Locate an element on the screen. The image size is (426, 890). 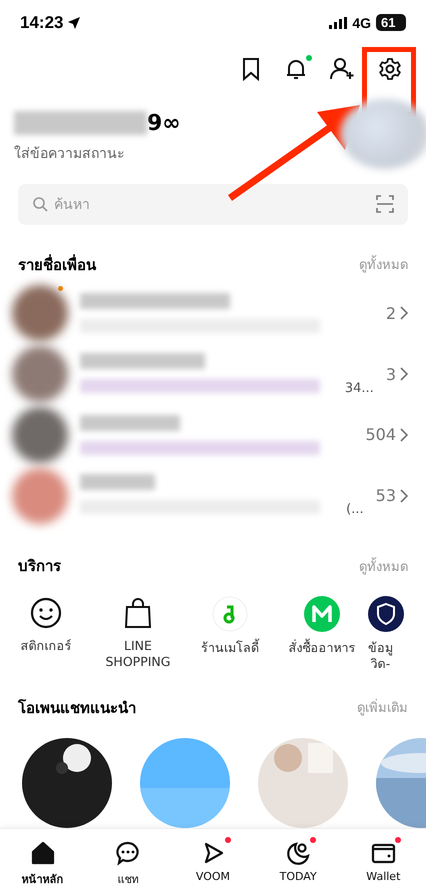
group-count: 3 is located at coordinates (397, 374).